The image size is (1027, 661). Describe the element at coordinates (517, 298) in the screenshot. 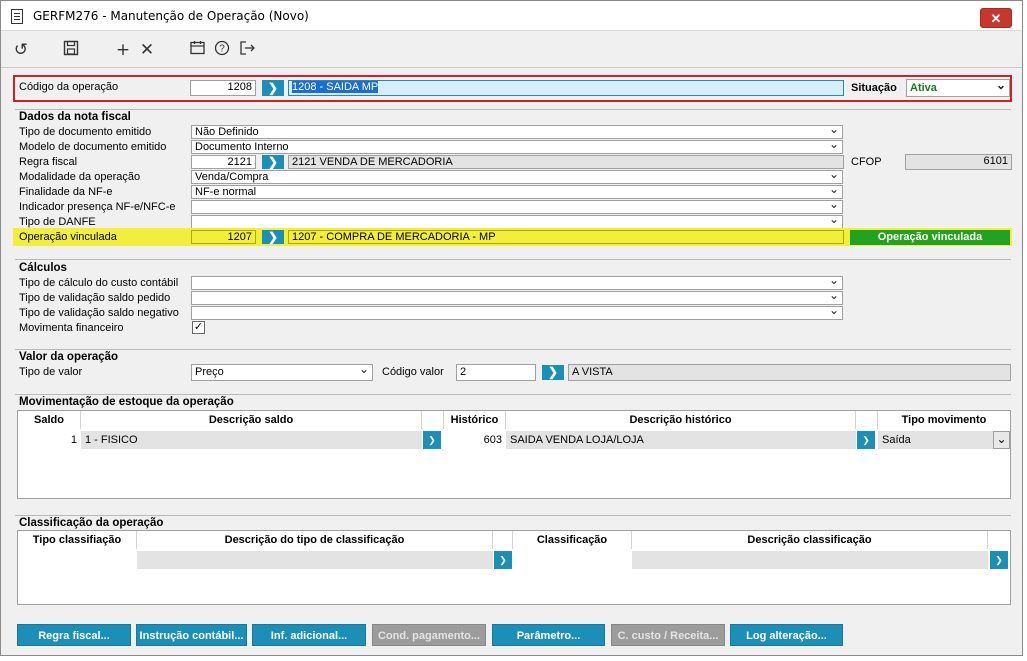

I see `saldo-pedido-select` at that location.